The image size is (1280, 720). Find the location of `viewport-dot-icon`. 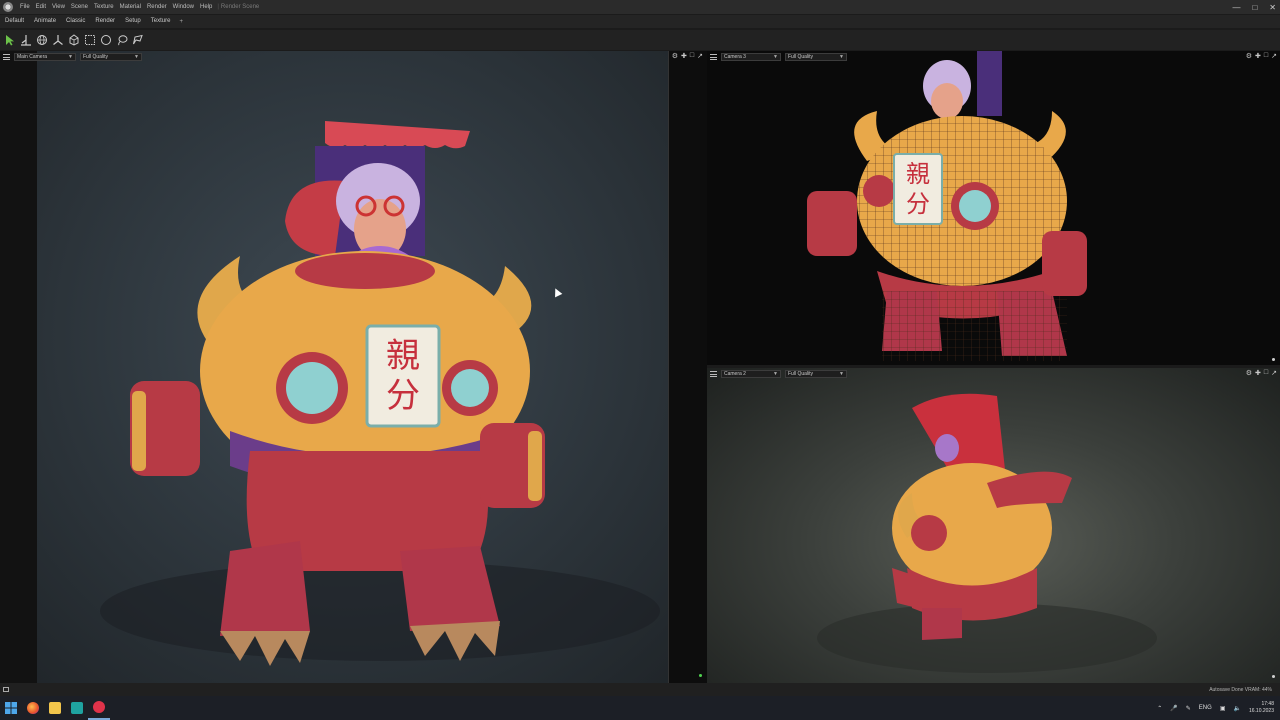

viewport-dot-icon is located at coordinates (1273, 359).